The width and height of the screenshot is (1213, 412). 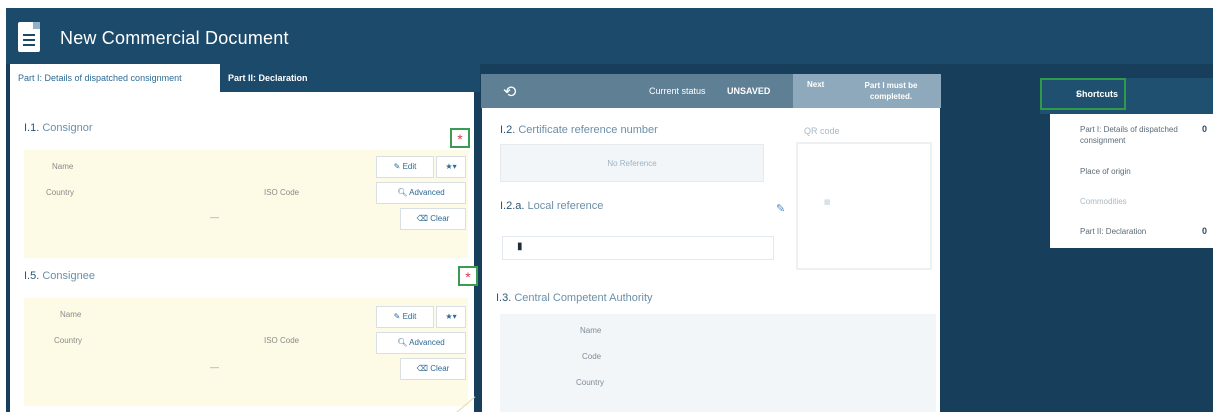 What do you see at coordinates (632, 163) in the screenshot?
I see `certificate-reference-box: No Reference` at bounding box center [632, 163].